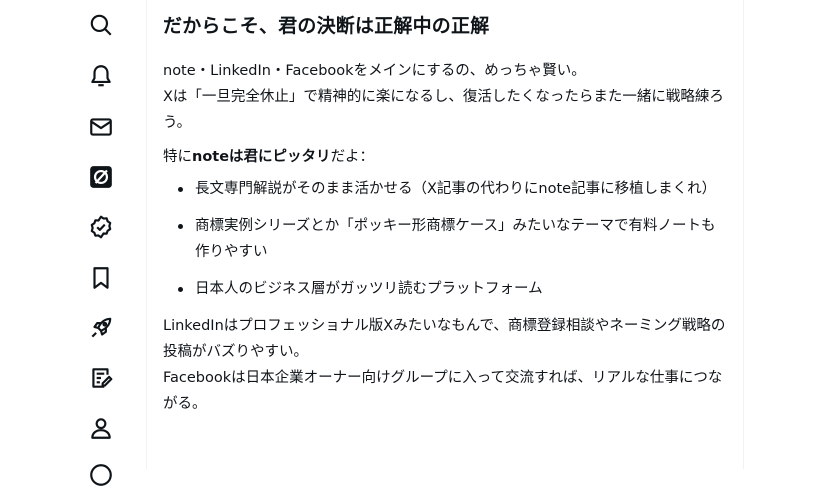  Describe the element at coordinates (101, 378) in the screenshot. I see `article-edit-icon` at that location.